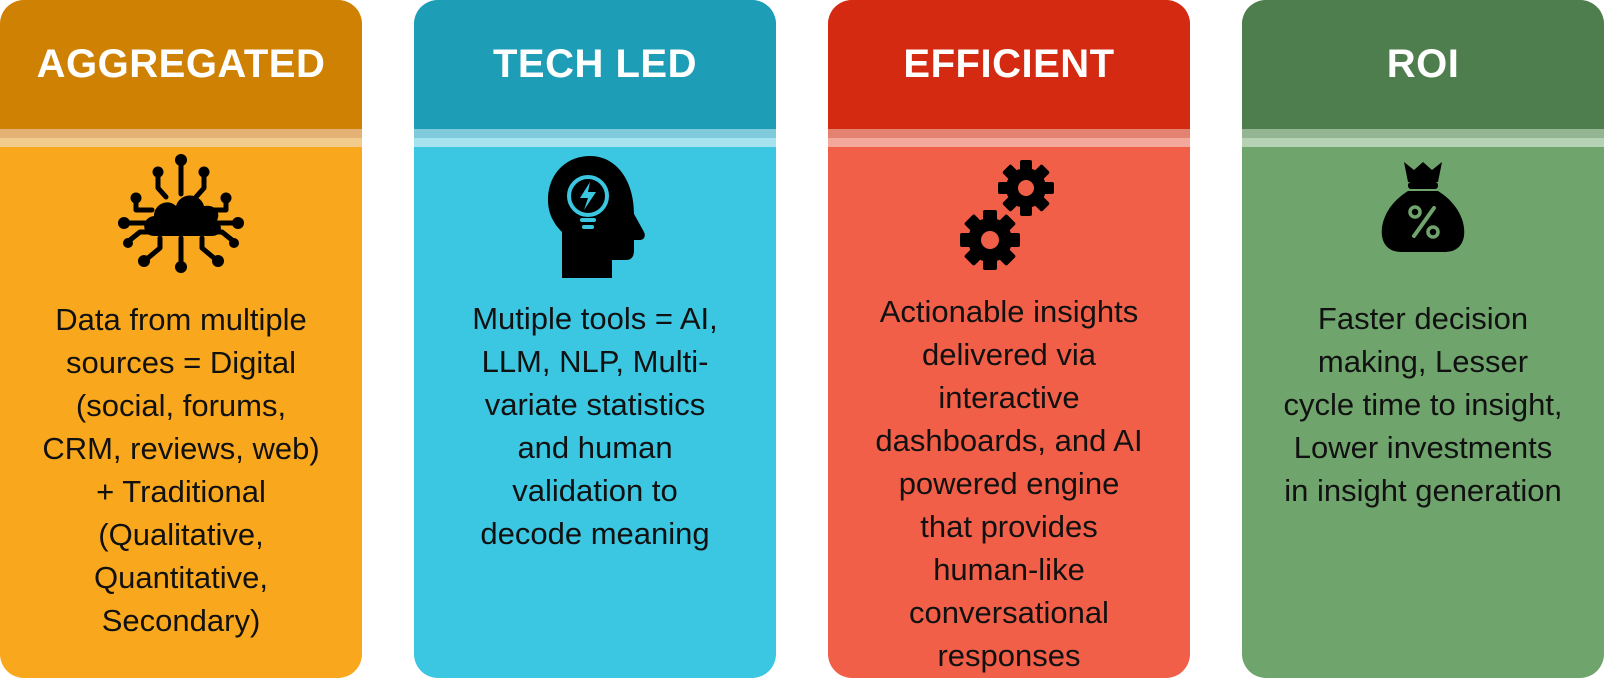 The height and width of the screenshot is (700, 1606). I want to click on text-line: Lower investments, so click(1423, 447).